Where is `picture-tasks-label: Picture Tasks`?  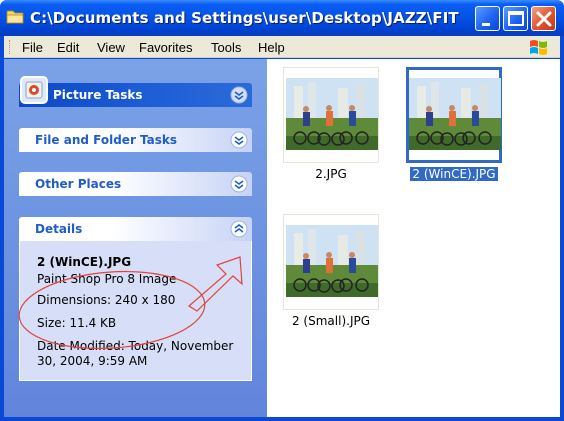 picture-tasks-label: Picture Tasks is located at coordinates (98, 95).